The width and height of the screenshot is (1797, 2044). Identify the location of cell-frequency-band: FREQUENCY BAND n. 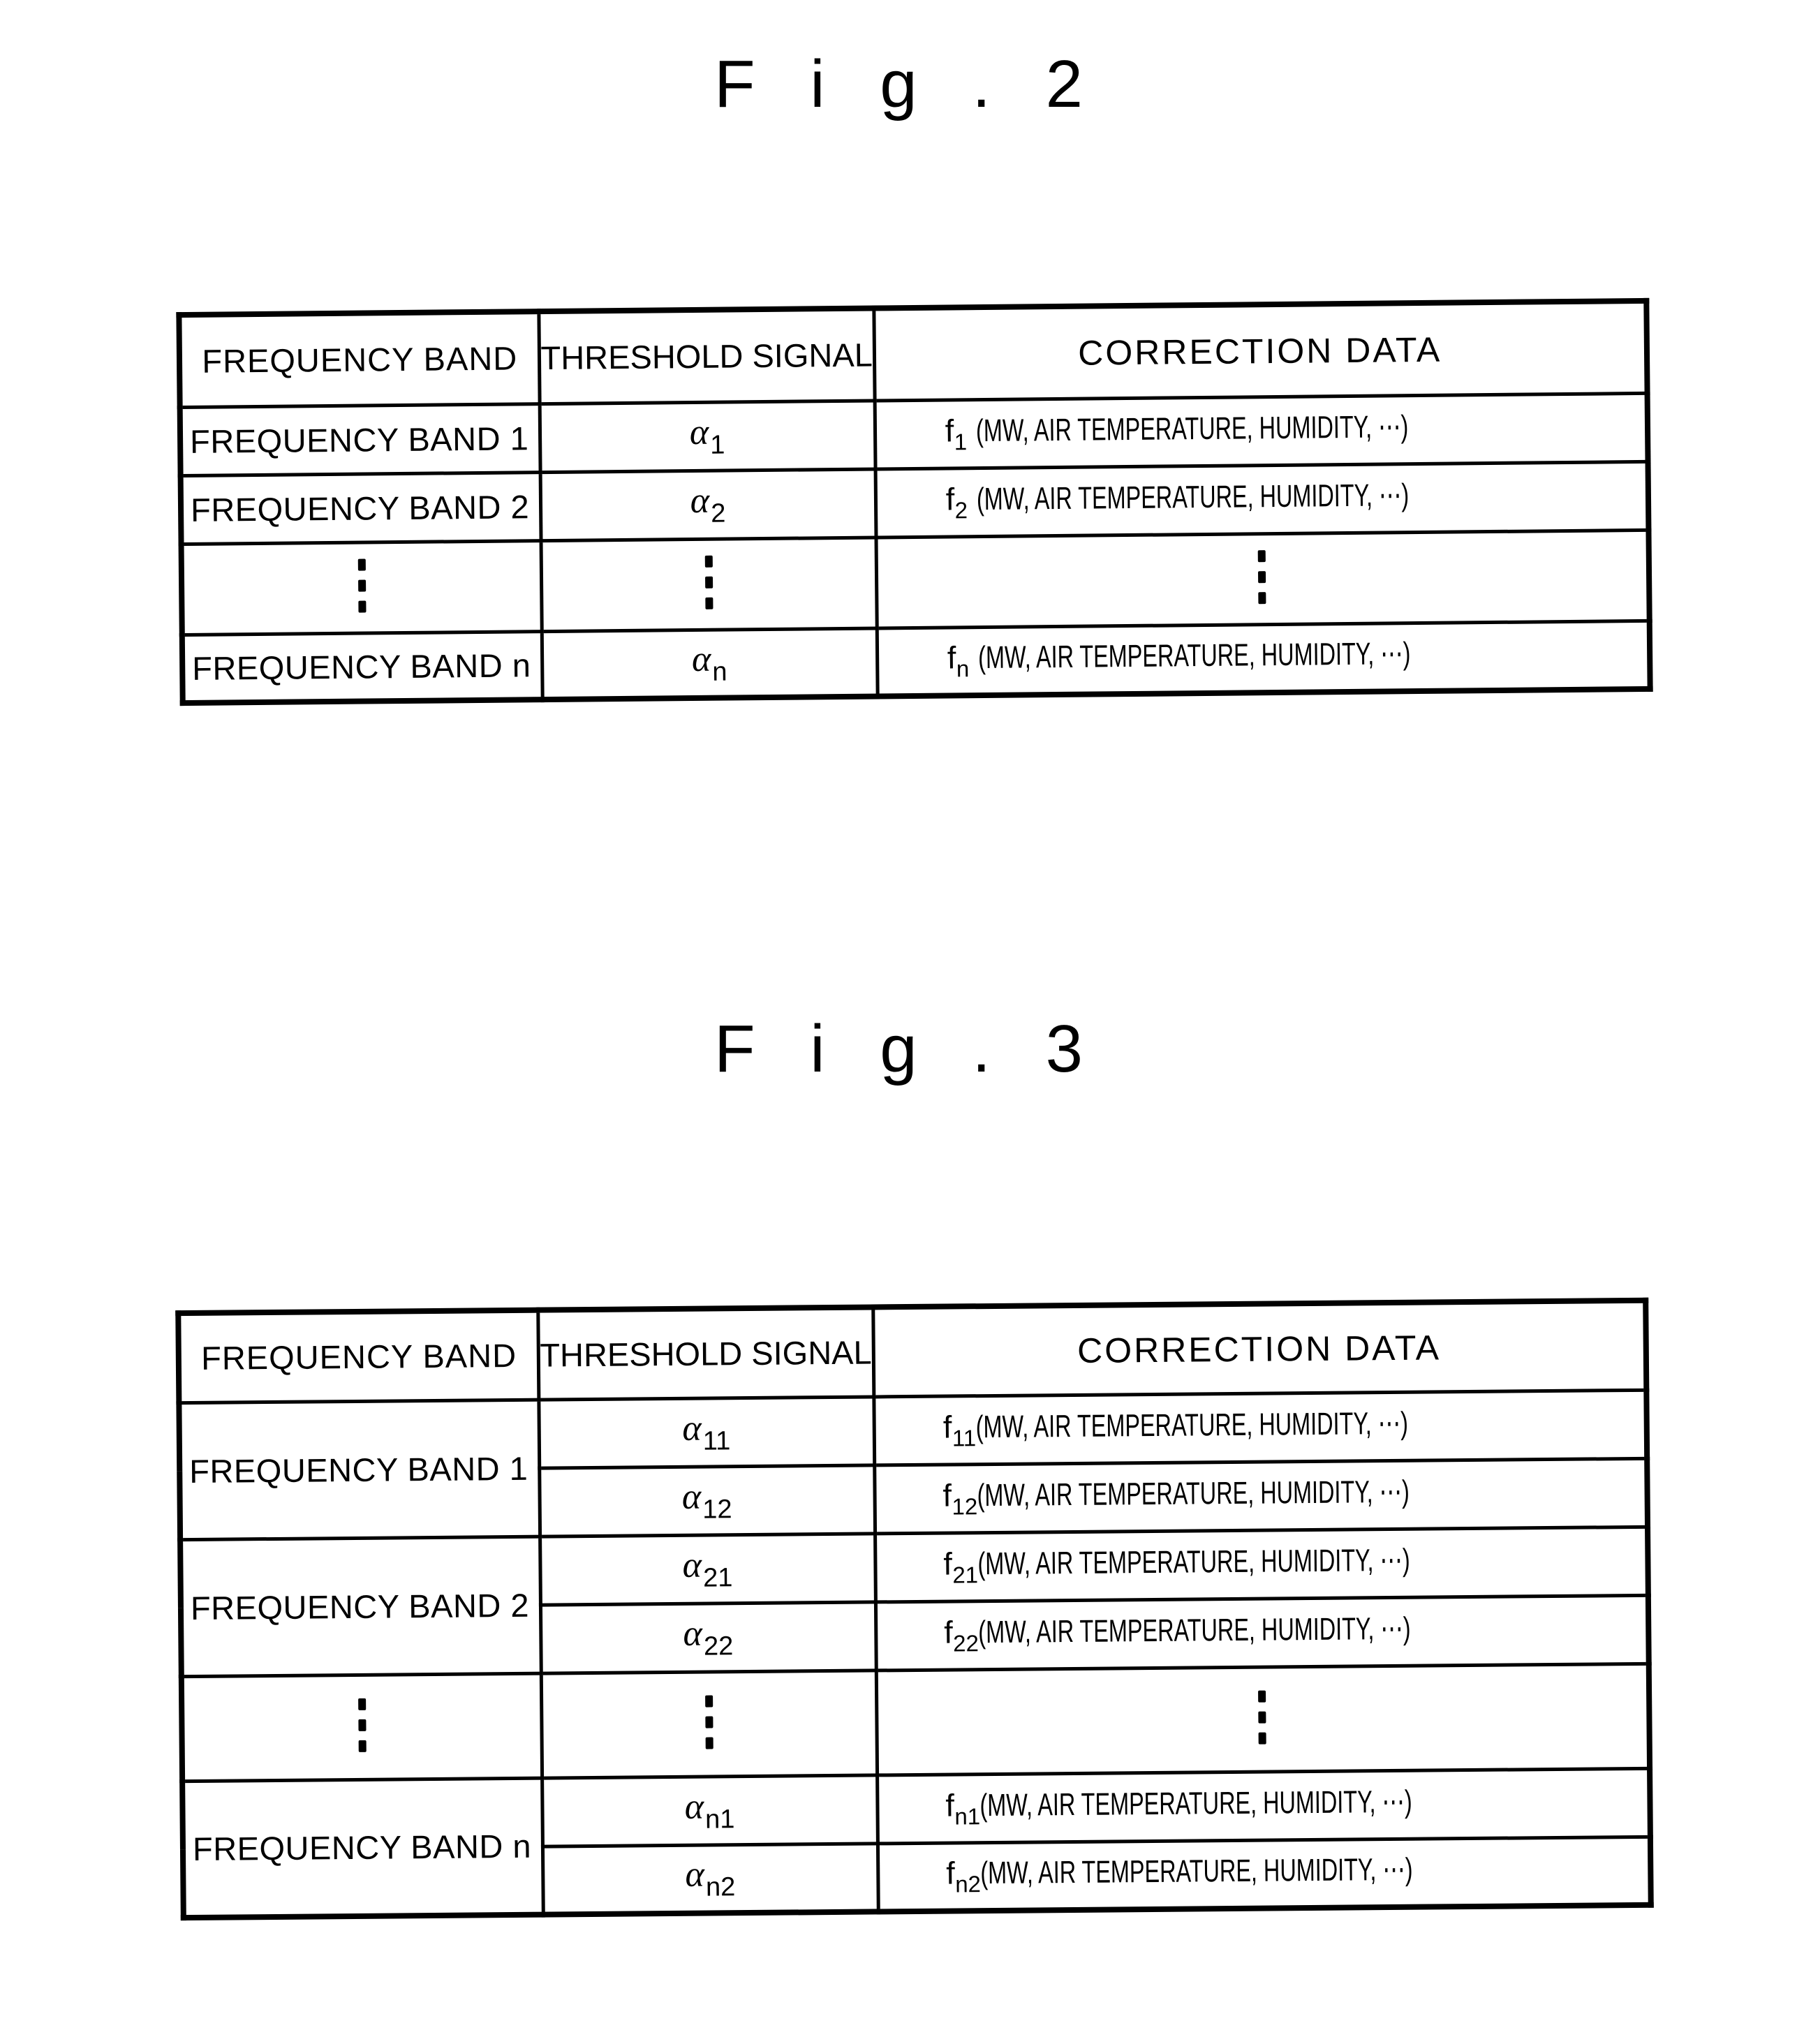
(362, 667).